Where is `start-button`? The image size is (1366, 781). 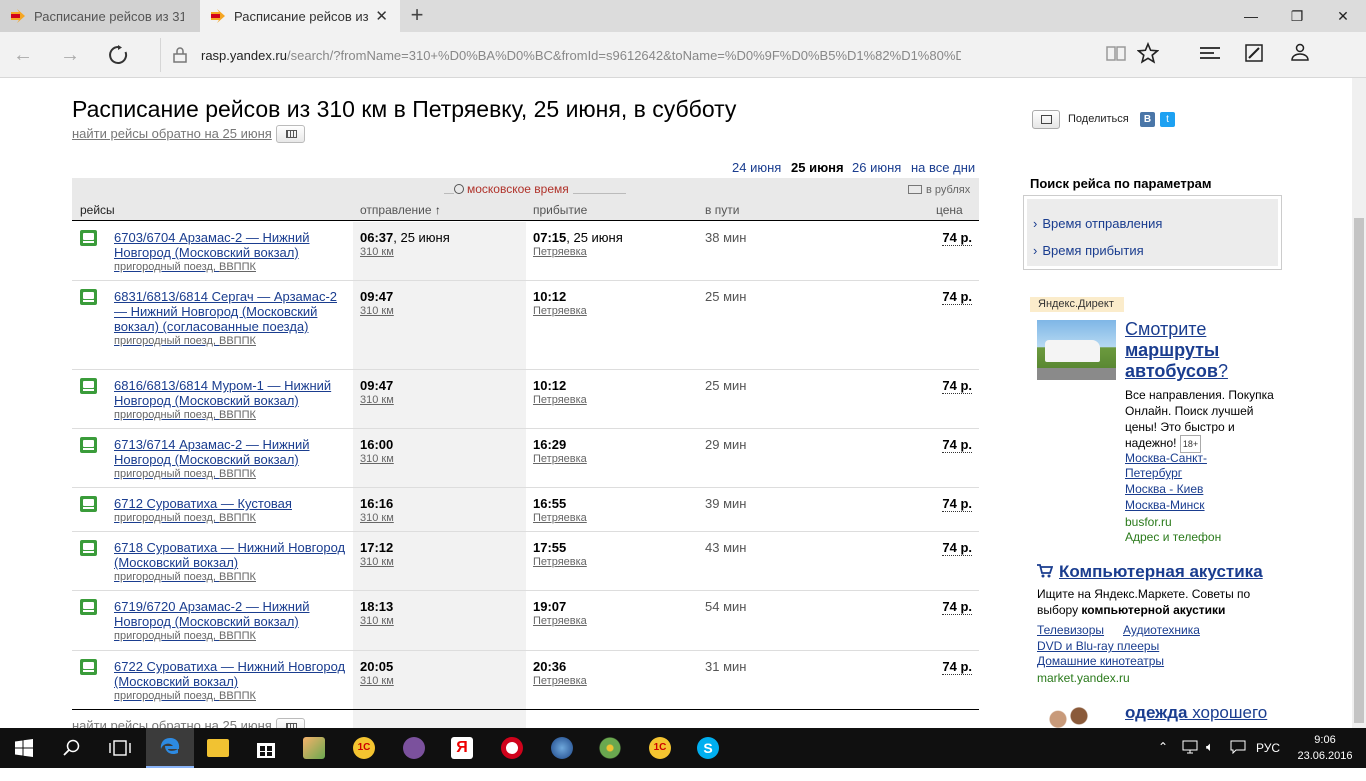 start-button is located at coordinates (24, 748).